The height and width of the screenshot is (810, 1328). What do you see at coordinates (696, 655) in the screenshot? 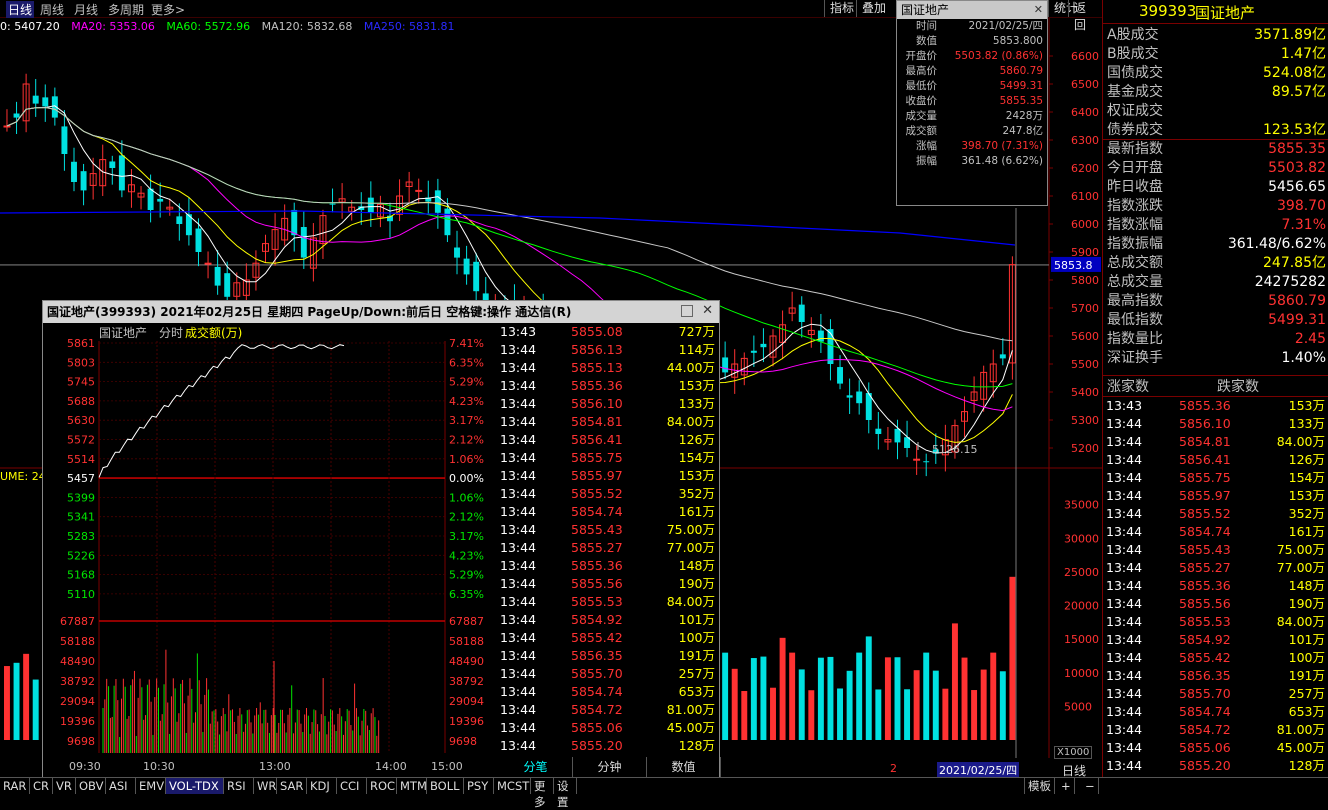
I see `tick-volume: 191万` at bounding box center [696, 655].